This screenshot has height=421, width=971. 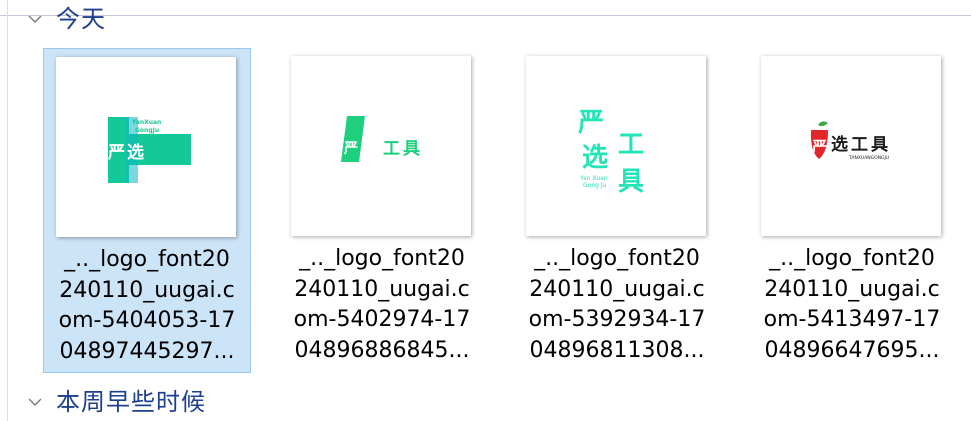 I want to click on file-thumbnail: YanXuan GongJu 严 选 工 具, so click(x=146, y=147).